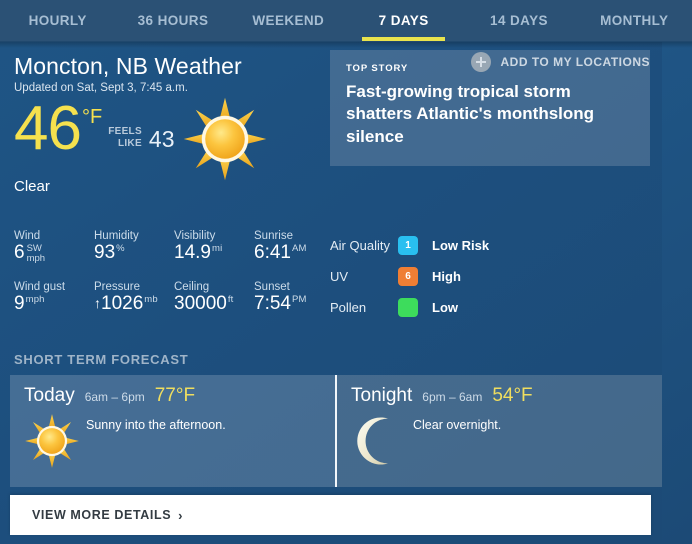  I want to click on metric-value: 14.9mi, so click(214, 253).